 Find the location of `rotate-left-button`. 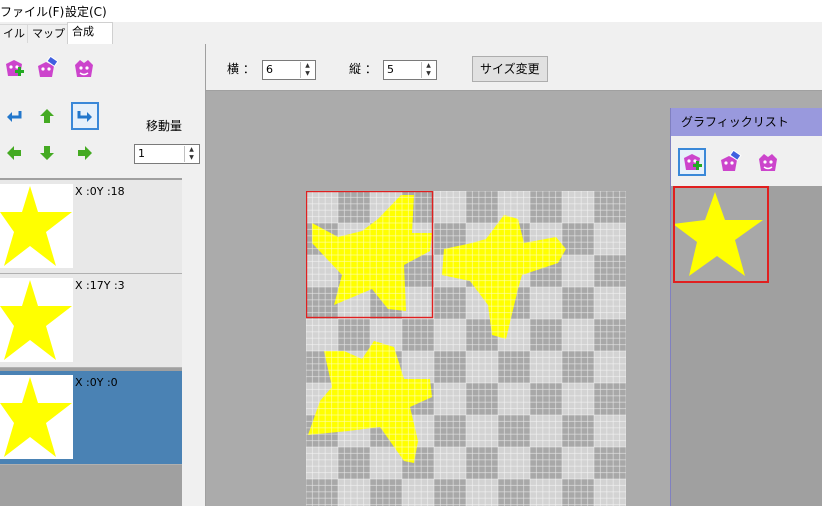

rotate-left-button is located at coordinates (14, 116).